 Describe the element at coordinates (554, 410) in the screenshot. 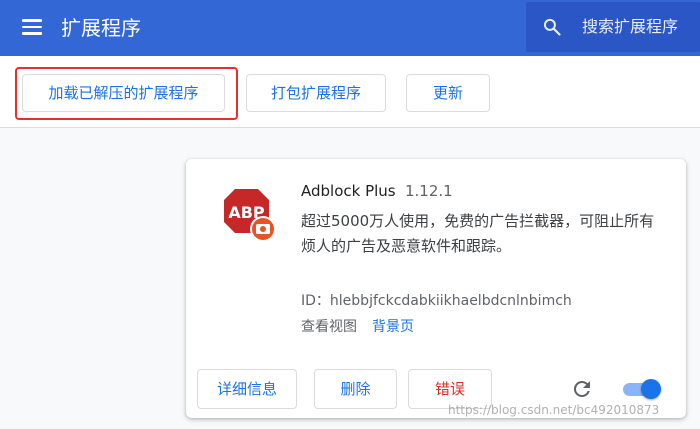

I see `watermark: https://blog.csdn.net/bc492010873` at that location.